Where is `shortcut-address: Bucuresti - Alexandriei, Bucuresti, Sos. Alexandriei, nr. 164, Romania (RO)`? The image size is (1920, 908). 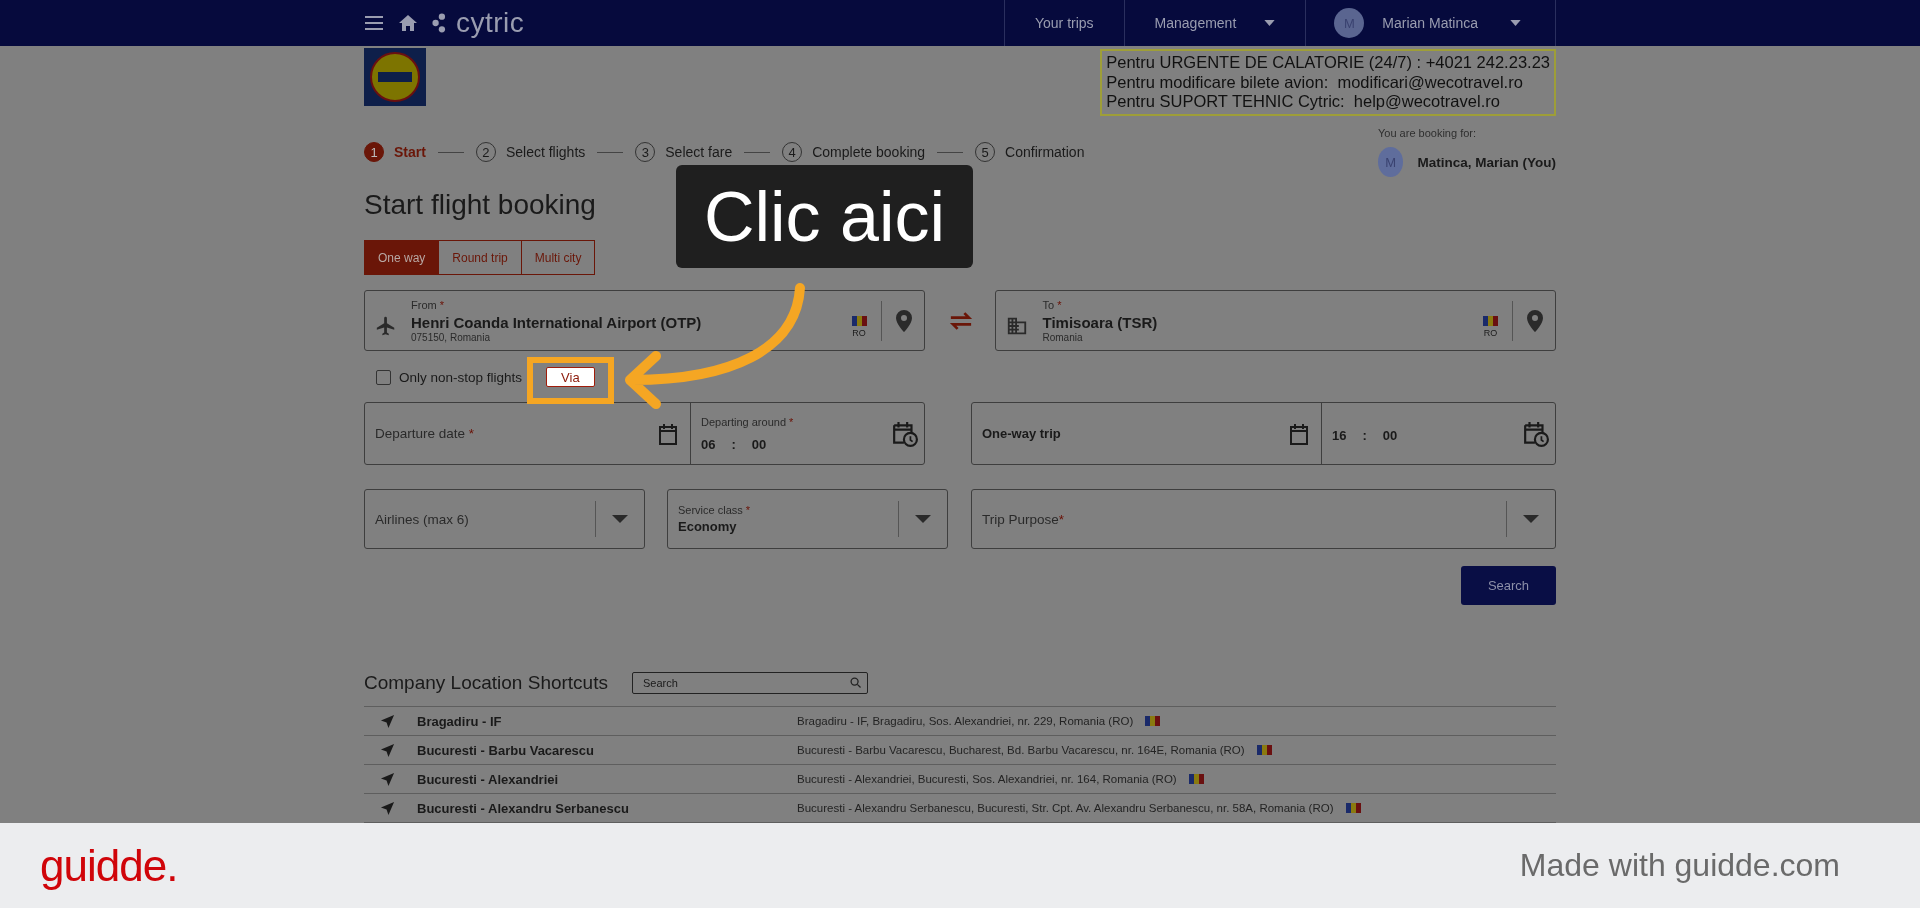 shortcut-address: Bucuresti - Alexandriei, Bucuresti, Sos. Alexandriei, nr. 164, Romania (RO) is located at coordinates (987, 779).